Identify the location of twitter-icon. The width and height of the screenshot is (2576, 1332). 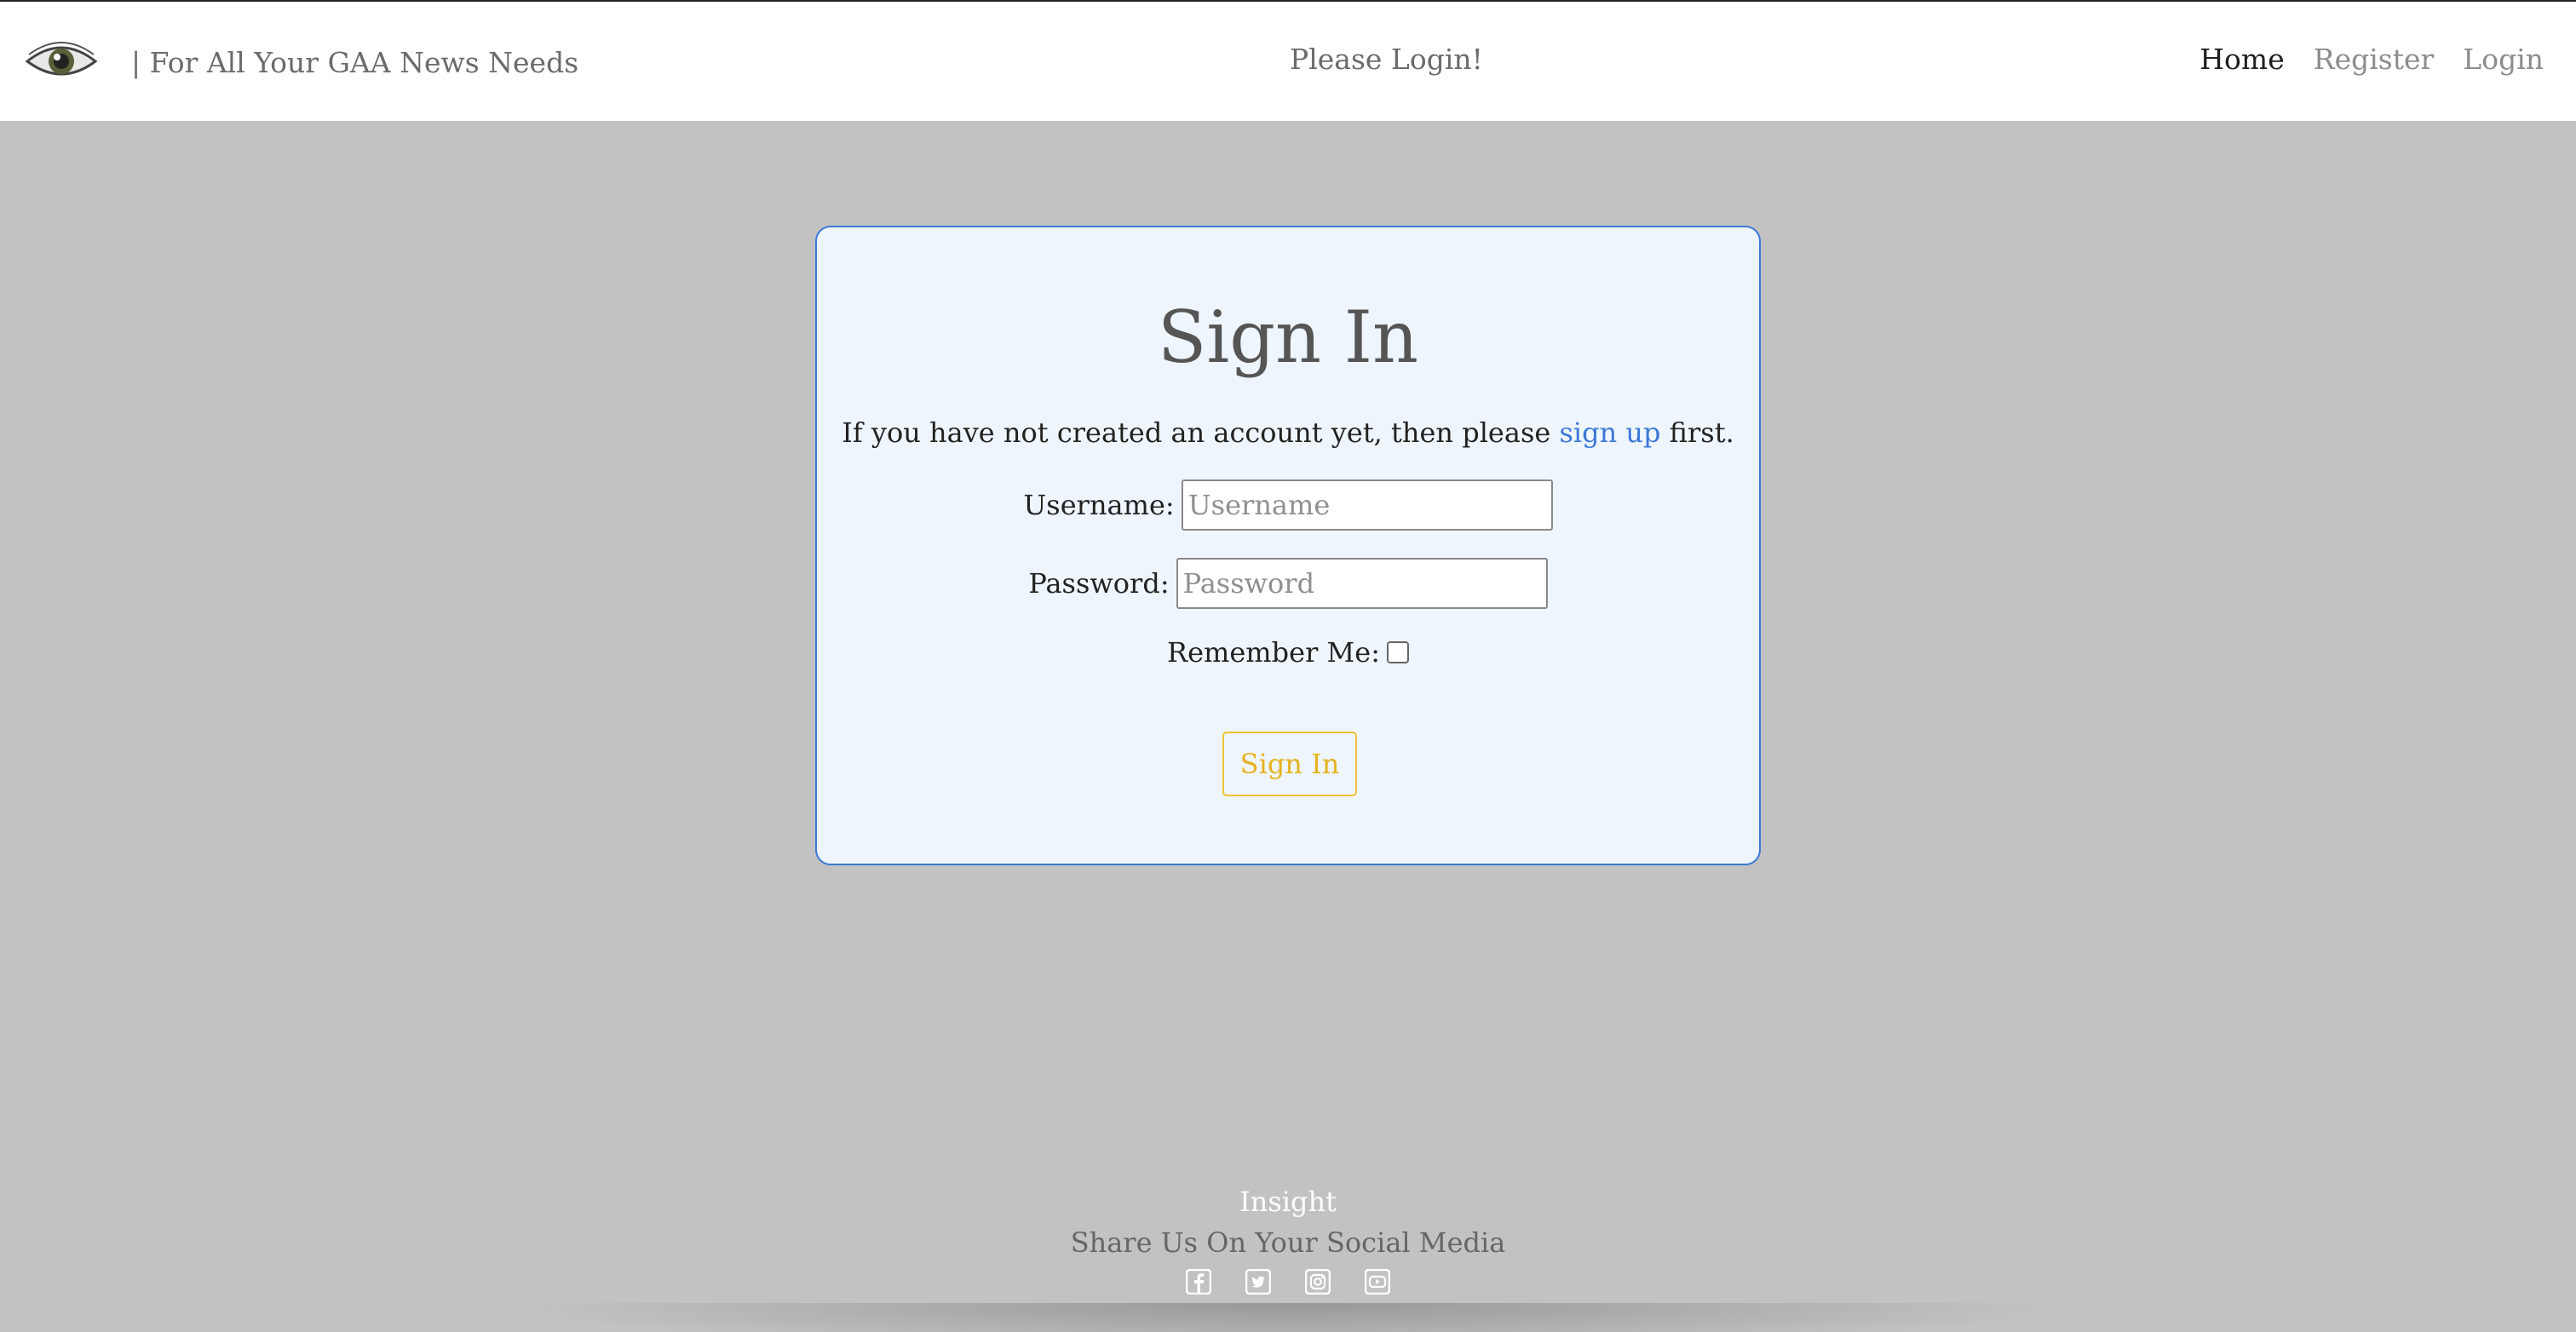
(1258, 1282).